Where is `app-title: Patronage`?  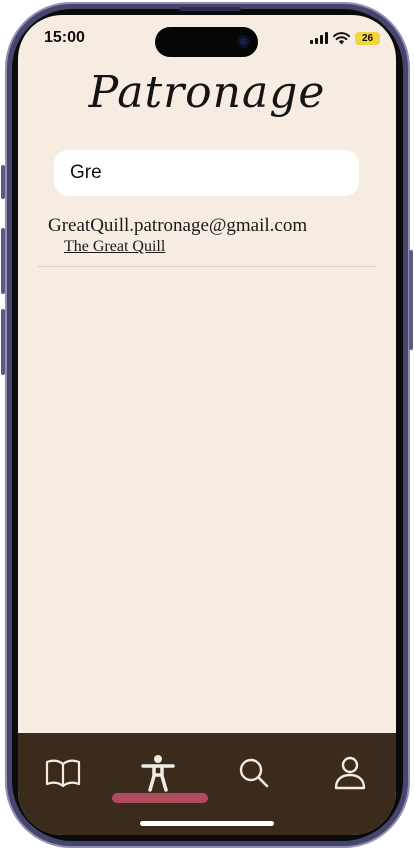
app-title: Patronage is located at coordinates (207, 92).